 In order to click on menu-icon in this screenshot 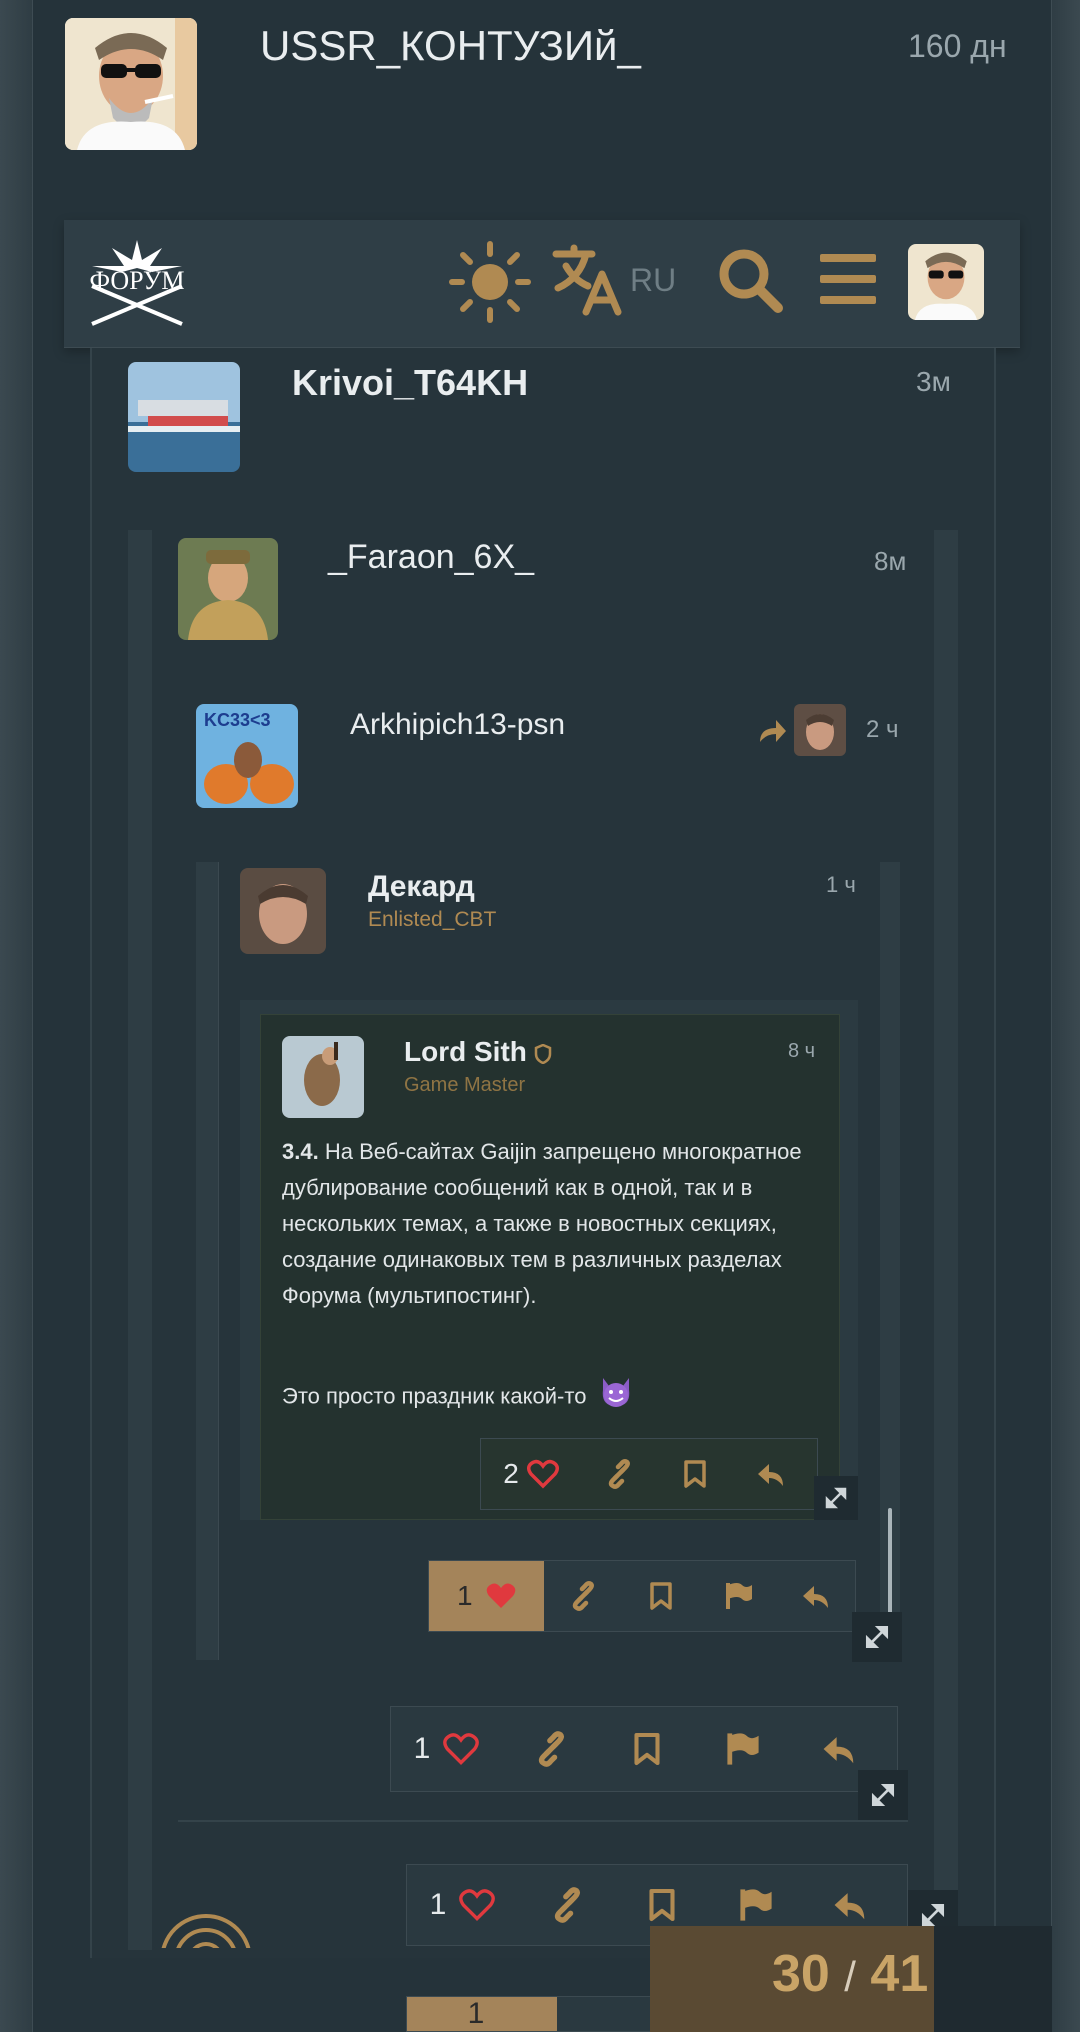, I will do `click(848, 279)`.